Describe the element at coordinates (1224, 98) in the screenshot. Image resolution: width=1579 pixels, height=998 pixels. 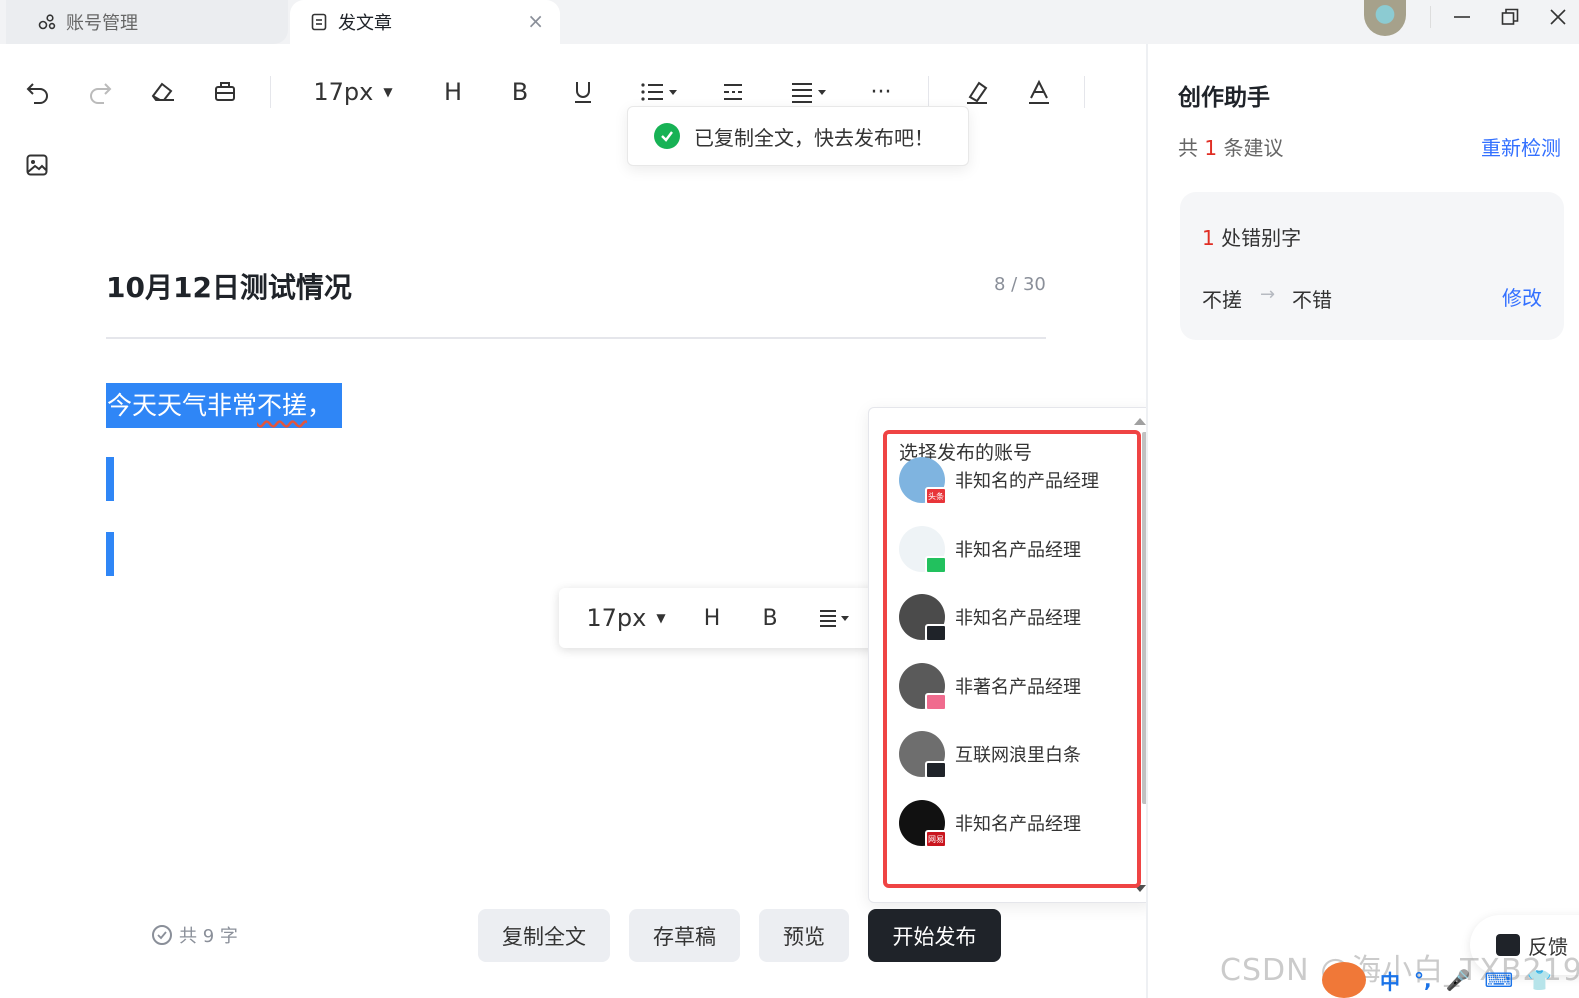
I see `assistant-title: 创作助手` at that location.